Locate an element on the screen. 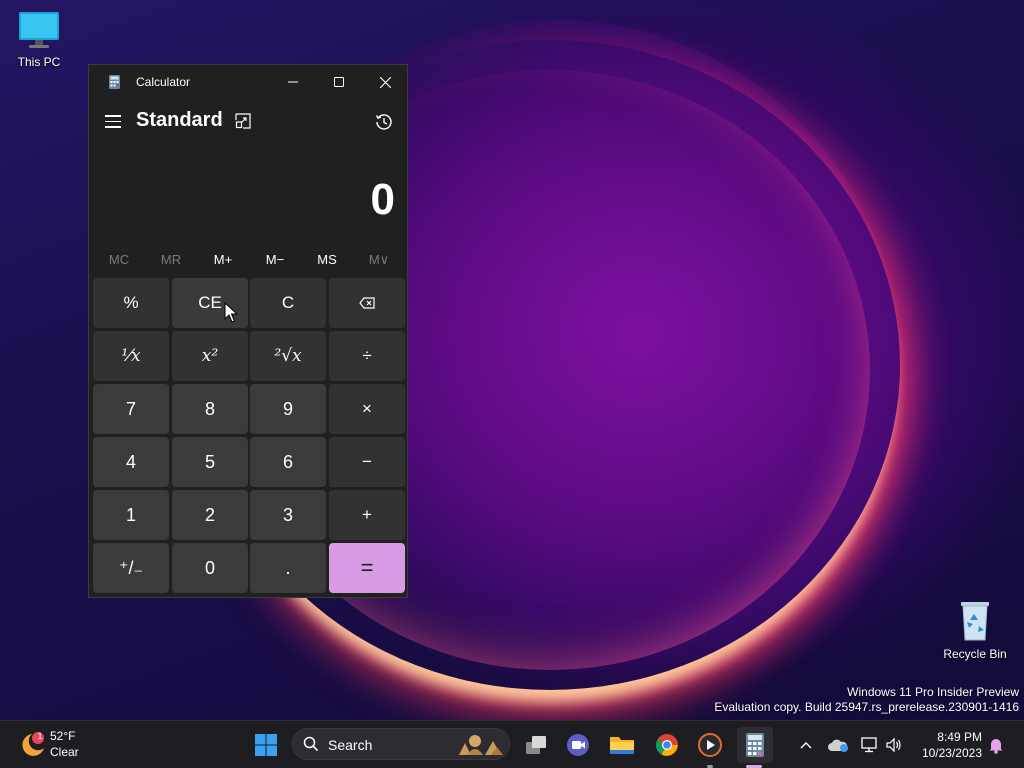  navigation-menu-button is located at coordinates (113, 122).